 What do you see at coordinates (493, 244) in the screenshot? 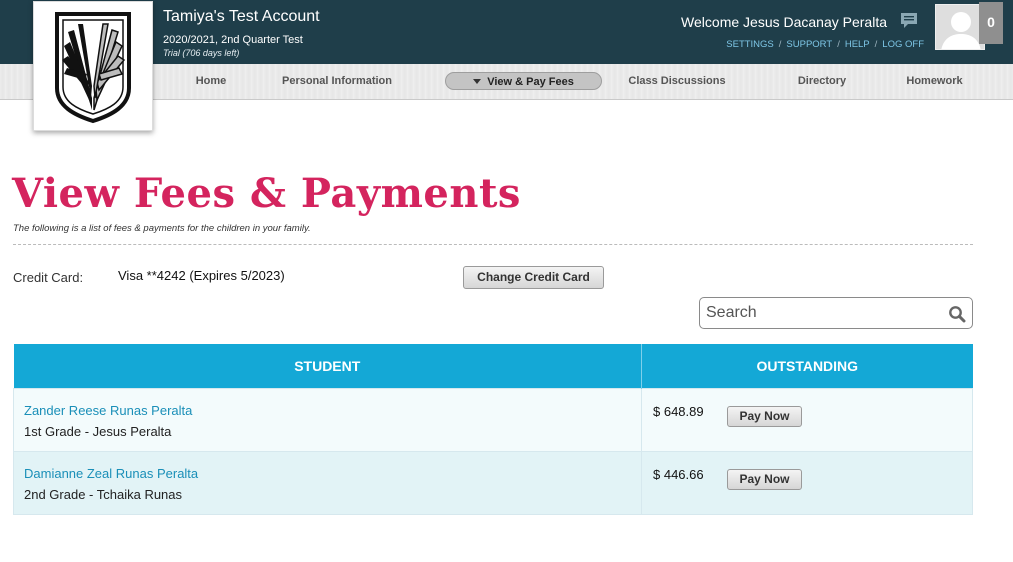
I see `dashed-divider` at bounding box center [493, 244].